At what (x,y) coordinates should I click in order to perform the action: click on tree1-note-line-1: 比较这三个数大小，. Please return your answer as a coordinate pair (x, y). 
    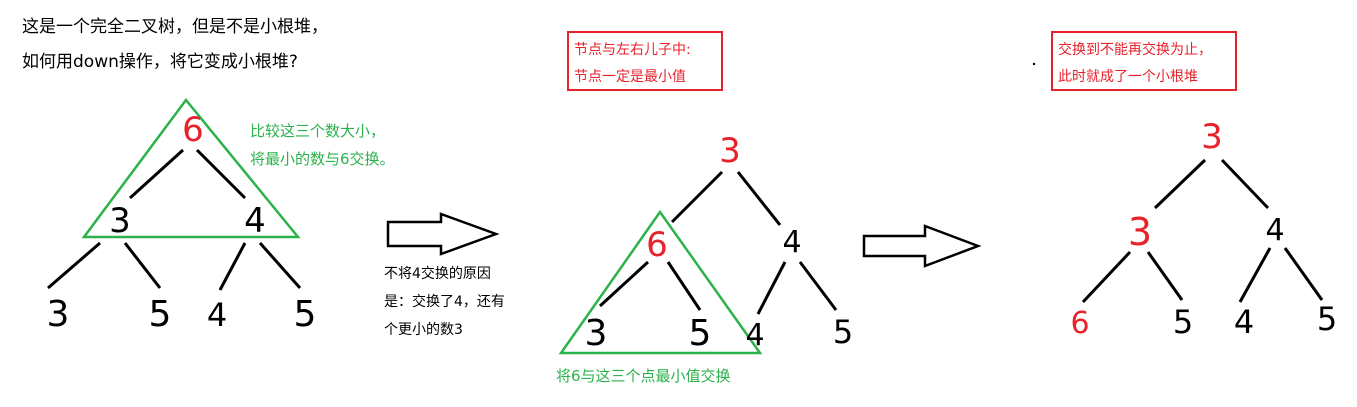
    Looking at the image, I should click on (317, 131).